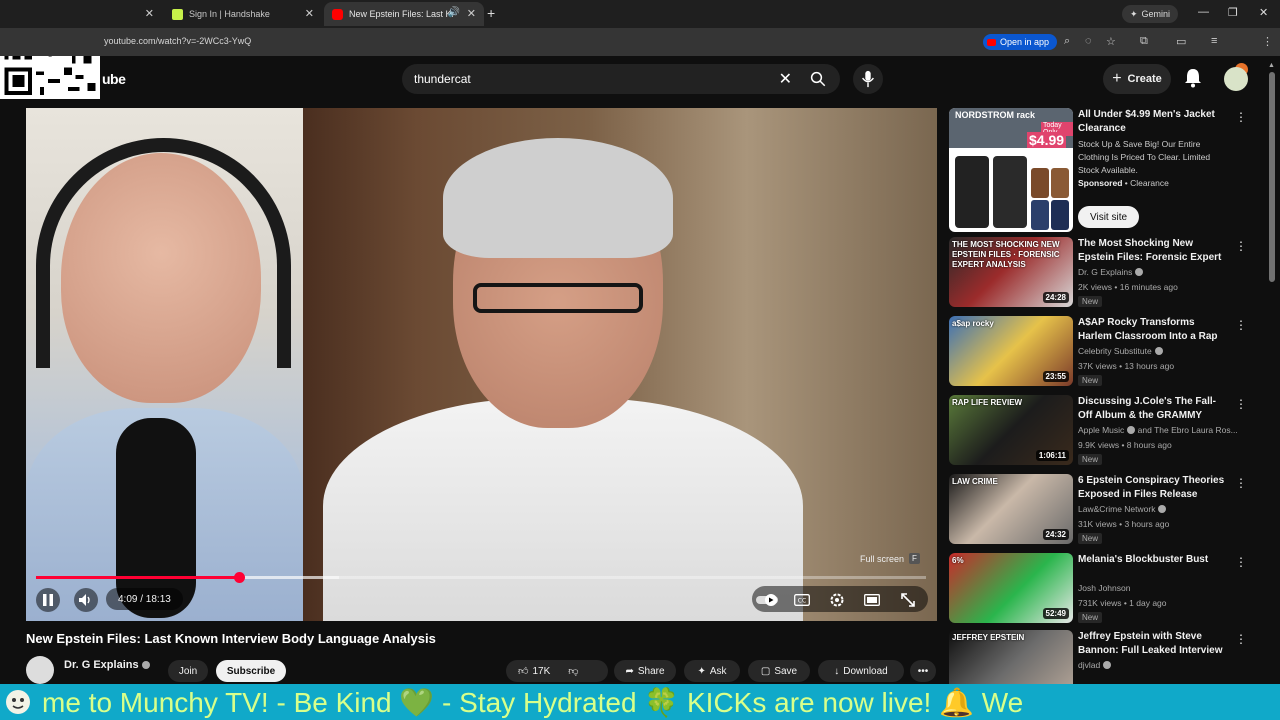 The image size is (1280, 720). What do you see at coordinates (86, 600) in the screenshot?
I see `volume-button` at bounding box center [86, 600].